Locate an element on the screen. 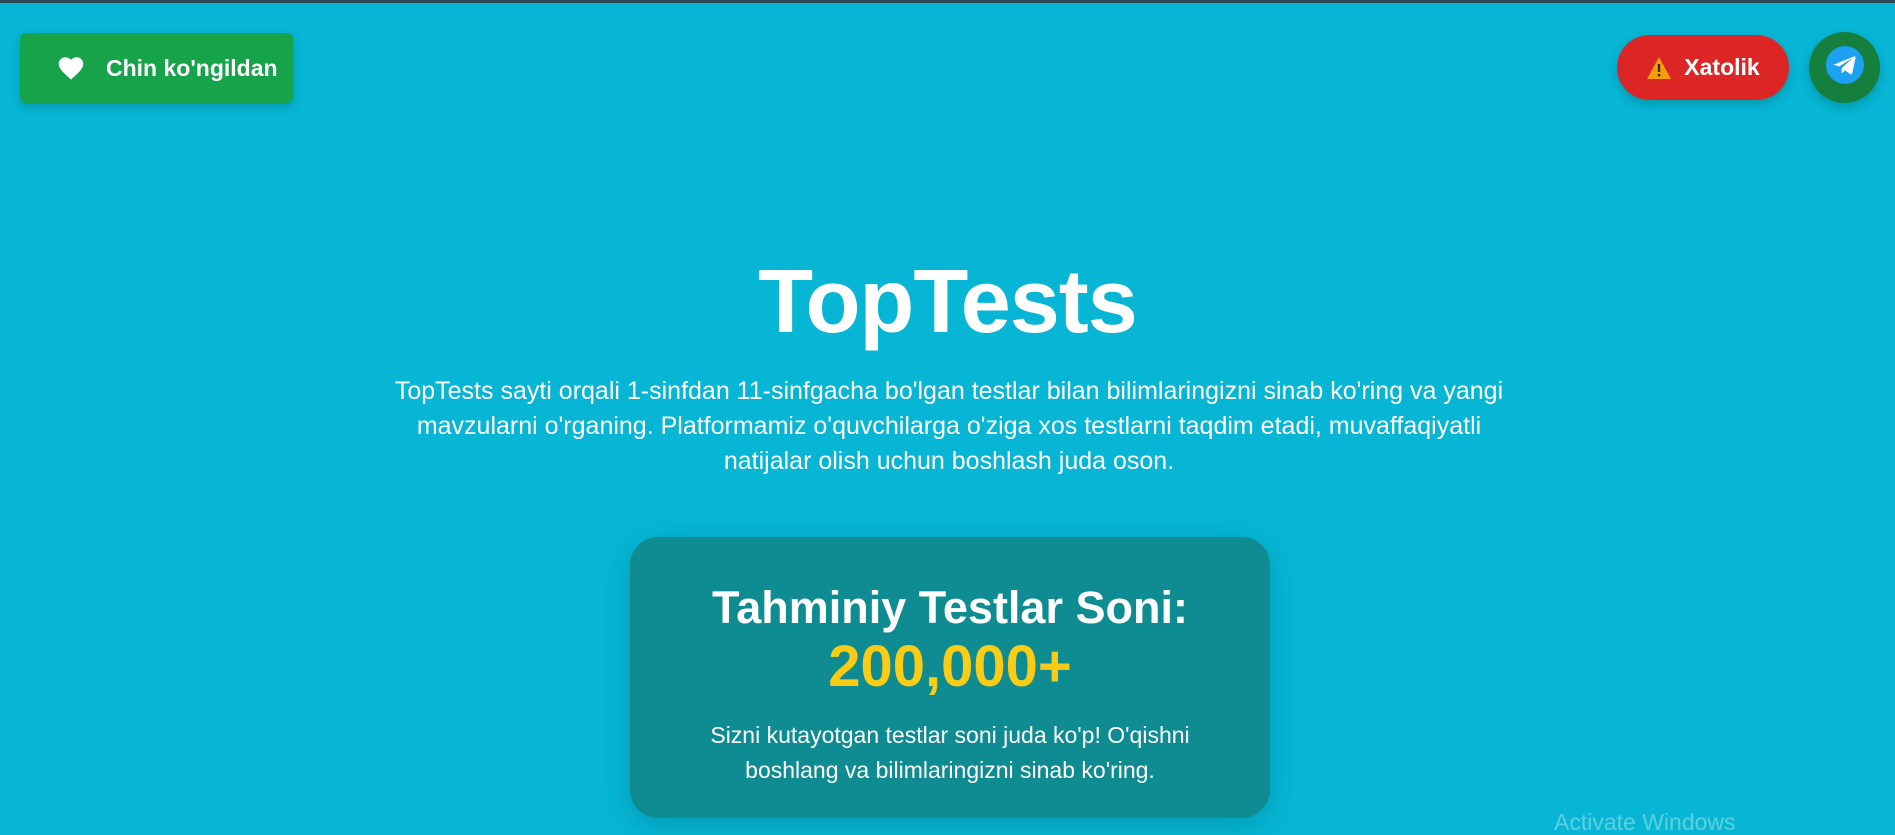  page-title: TopTests is located at coordinates (948, 302).